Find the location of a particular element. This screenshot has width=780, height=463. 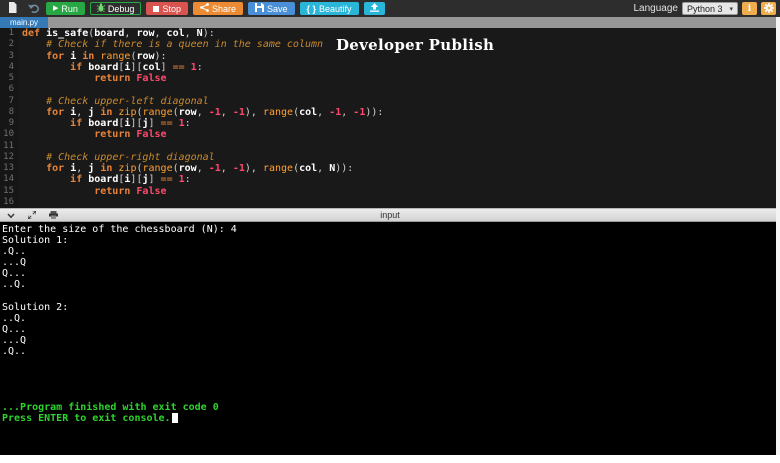

tab-main-py: main.py is located at coordinates (24, 22).